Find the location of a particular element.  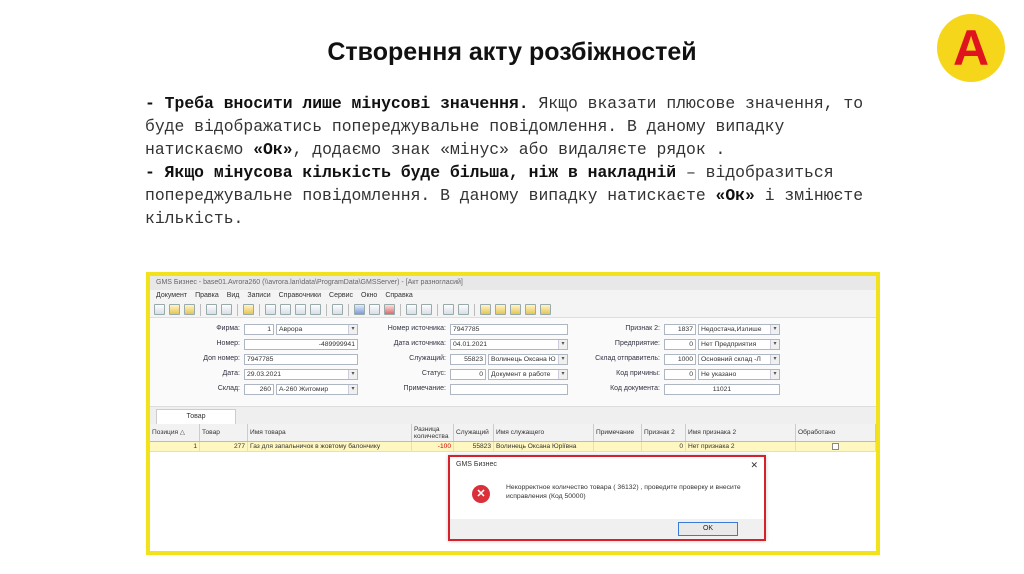

predpr-select: Нет Предприятия ▾ is located at coordinates (739, 344).